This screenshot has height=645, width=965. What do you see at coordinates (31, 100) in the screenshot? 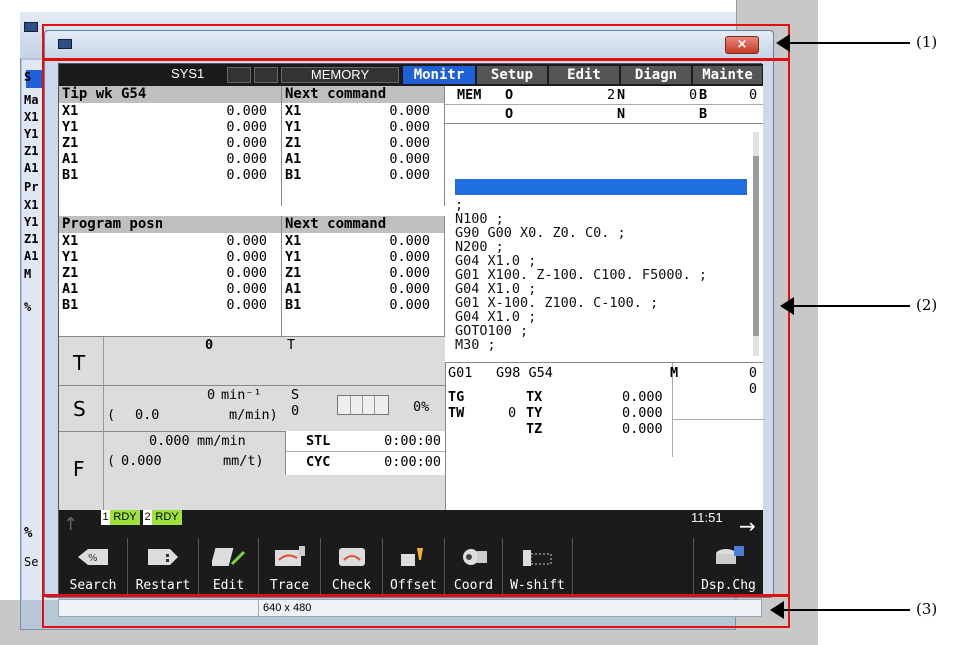
I see `bg-label: Ma` at bounding box center [31, 100].